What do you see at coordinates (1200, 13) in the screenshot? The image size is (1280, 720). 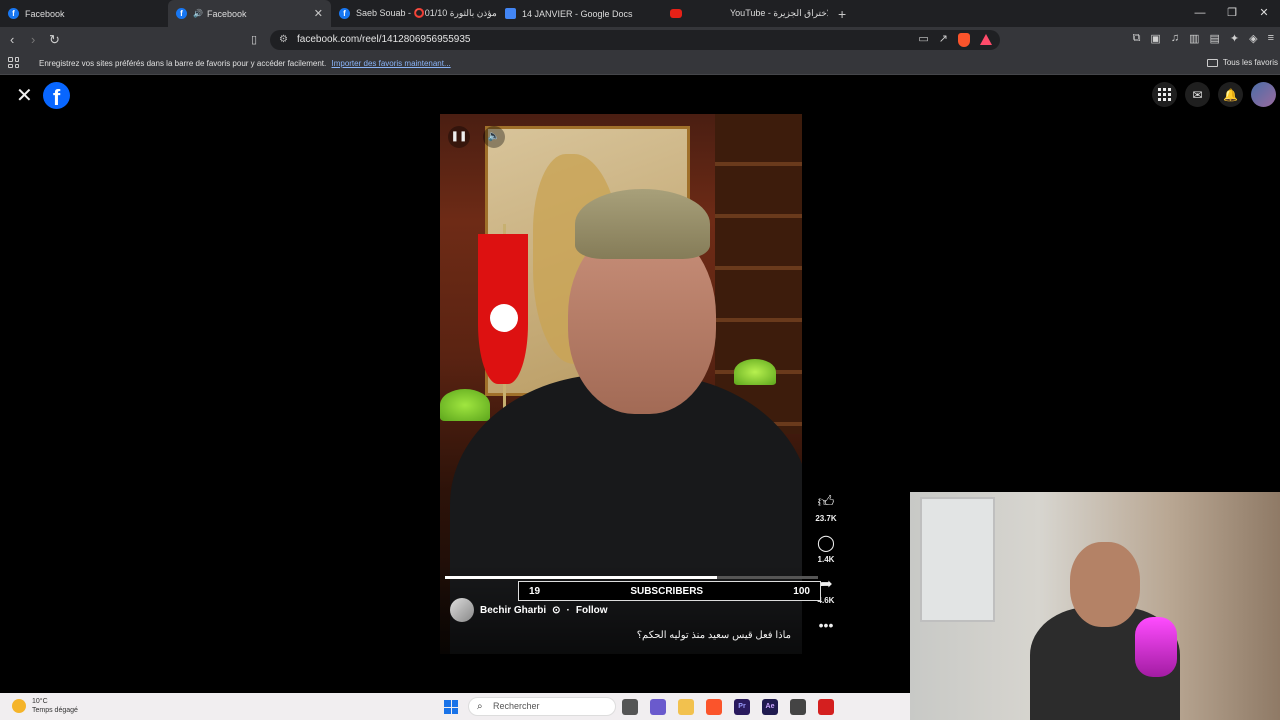 I see `minimize-icon: —` at bounding box center [1200, 13].